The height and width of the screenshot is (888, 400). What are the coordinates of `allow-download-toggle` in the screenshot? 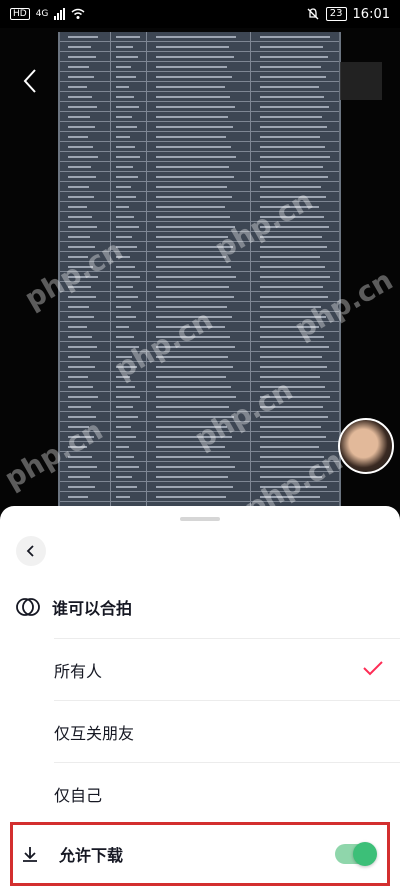 It's located at (356, 854).